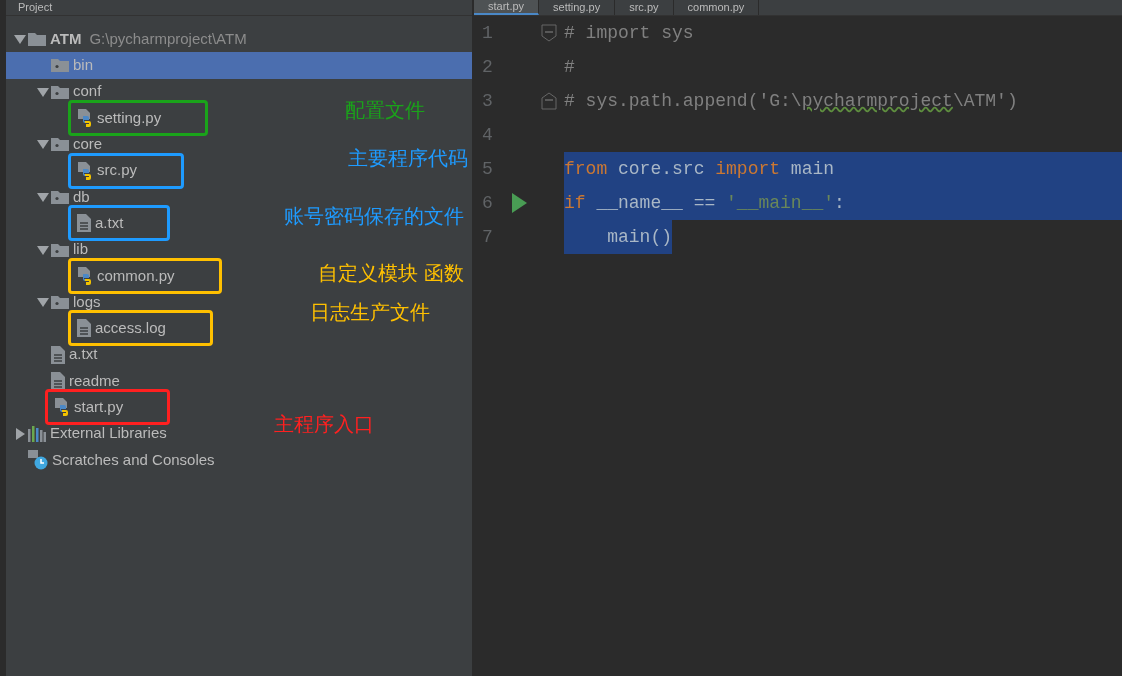  What do you see at coordinates (639, 237) in the screenshot?
I see `code-token: main()` at bounding box center [639, 237].